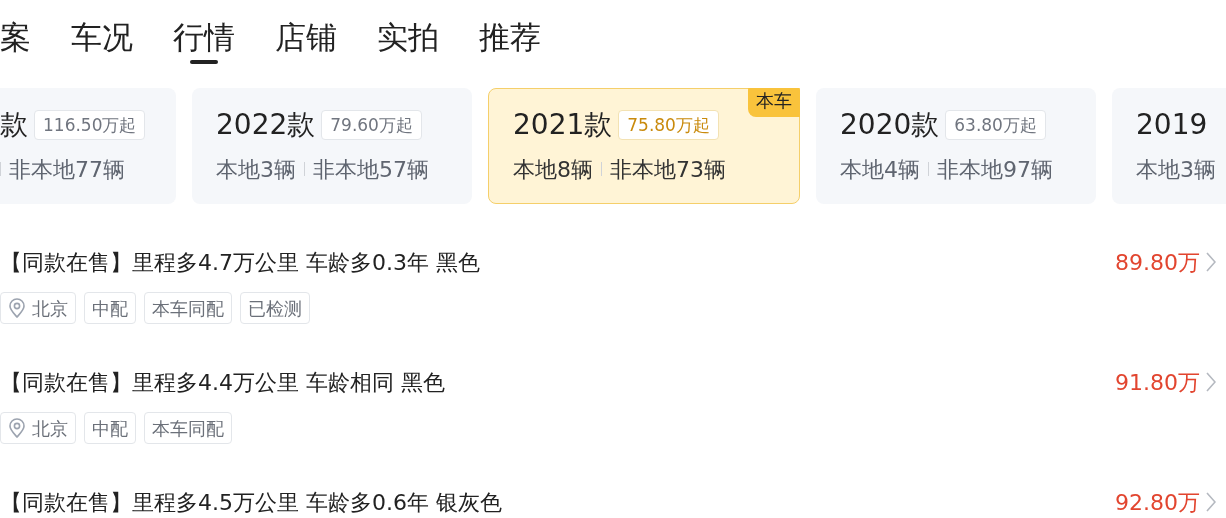 This screenshot has width=1226, height=518. I want to click on current-car-badge: 本车, so click(774, 102).